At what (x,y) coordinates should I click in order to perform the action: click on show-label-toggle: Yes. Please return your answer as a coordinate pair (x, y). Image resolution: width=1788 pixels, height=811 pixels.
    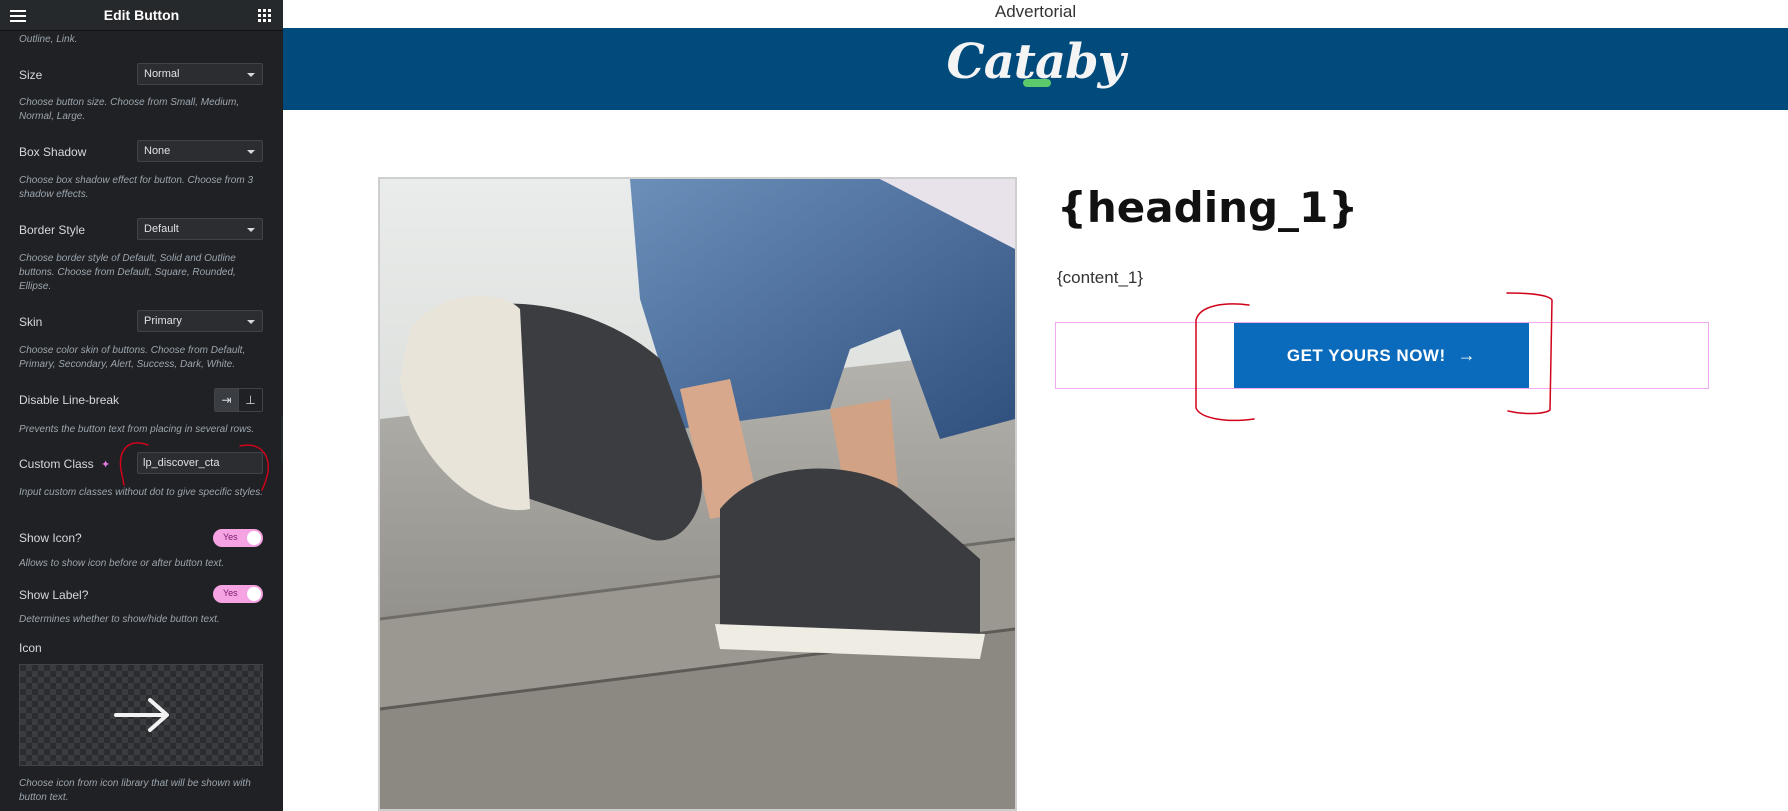
    Looking at the image, I should click on (238, 594).